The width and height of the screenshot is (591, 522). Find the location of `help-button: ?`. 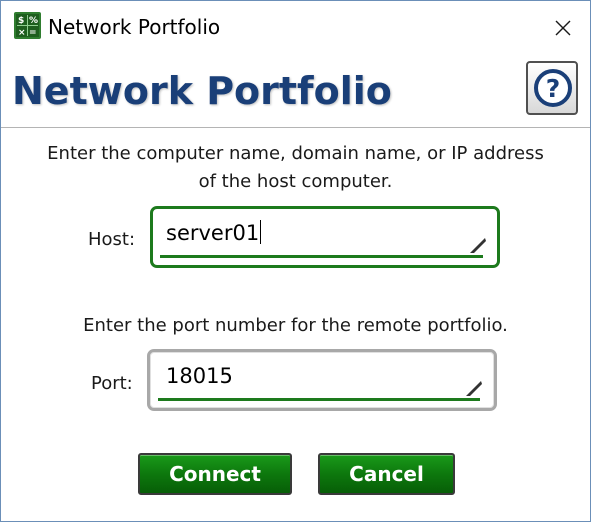

help-button: ? is located at coordinates (552, 88).